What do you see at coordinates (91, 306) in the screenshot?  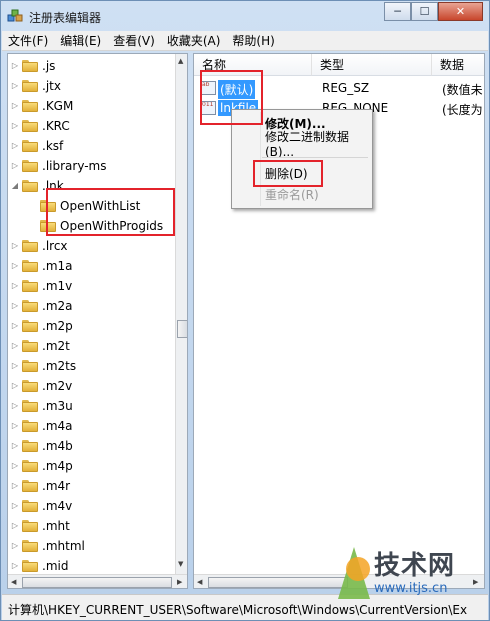 I see `tree-item: ▷ .m2a` at bounding box center [91, 306].